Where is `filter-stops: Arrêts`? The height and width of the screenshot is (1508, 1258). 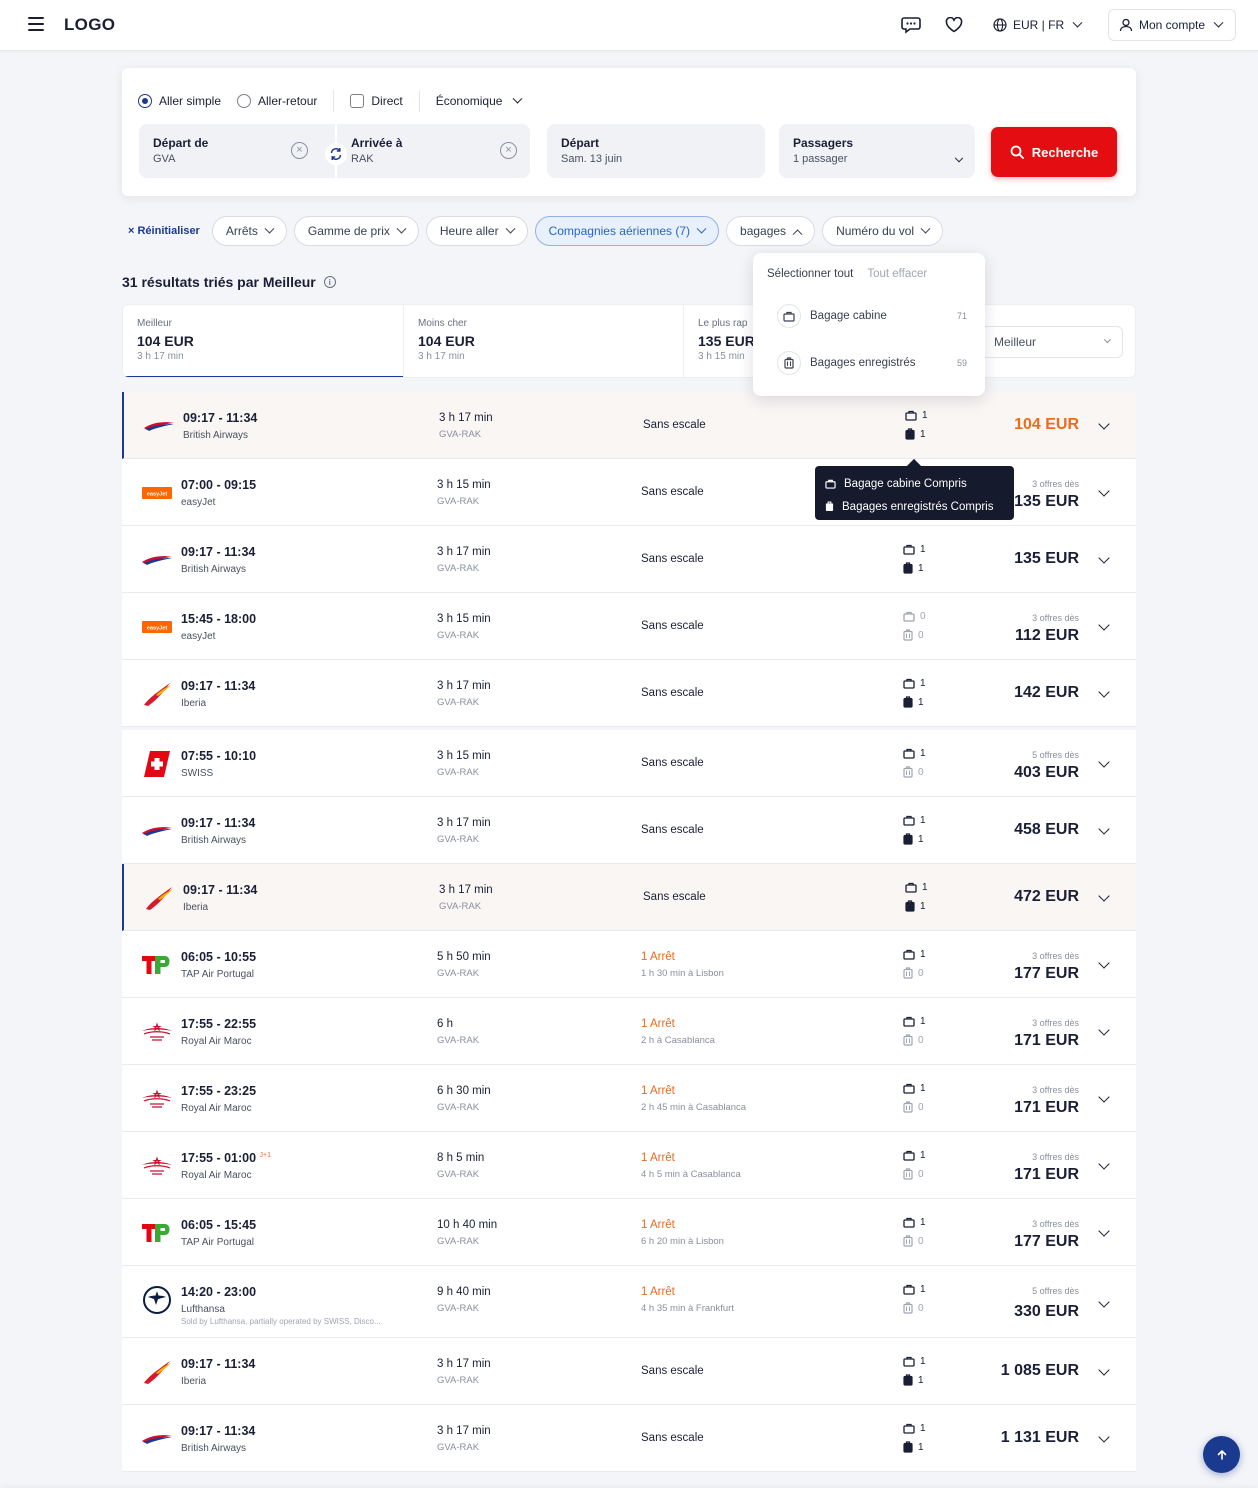
filter-stops: Arrêts is located at coordinates (249, 231).